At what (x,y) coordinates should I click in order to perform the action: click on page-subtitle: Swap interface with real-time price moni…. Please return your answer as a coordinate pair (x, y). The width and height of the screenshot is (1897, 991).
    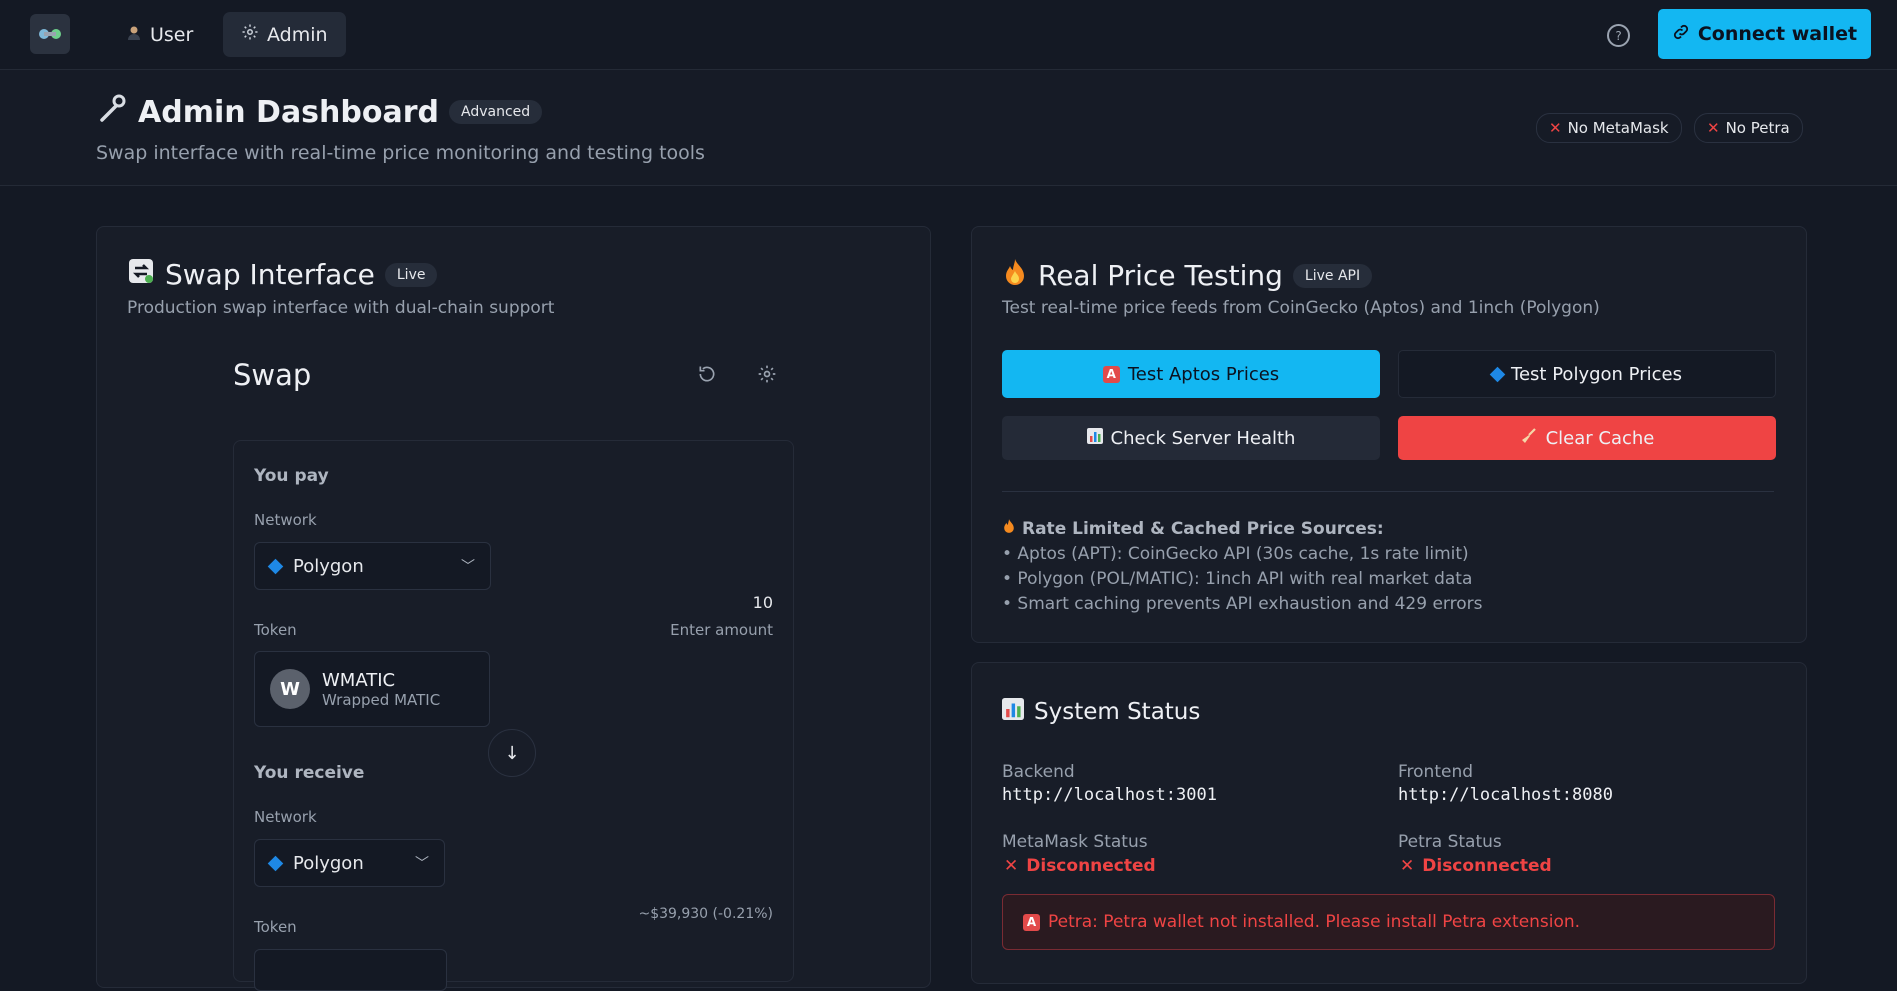
    Looking at the image, I should click on (400, 153).